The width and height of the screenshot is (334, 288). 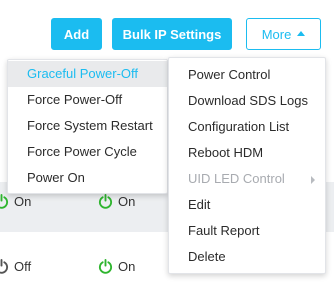 I want to click on power-status-text: Off, so click(x=23, y=266).